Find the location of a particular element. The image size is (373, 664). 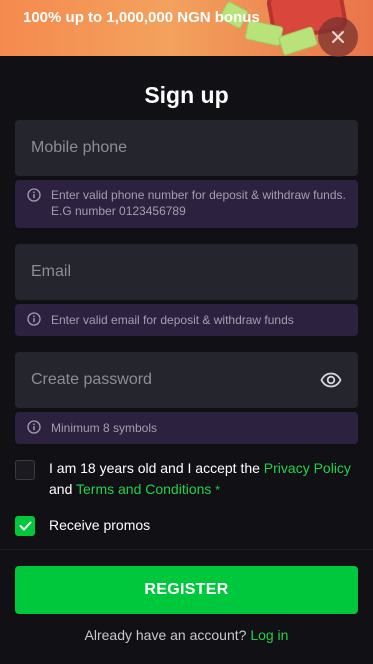

banner-text: 100% up to 1,000,000 NGN bonus is located at coordinates (141, 17).